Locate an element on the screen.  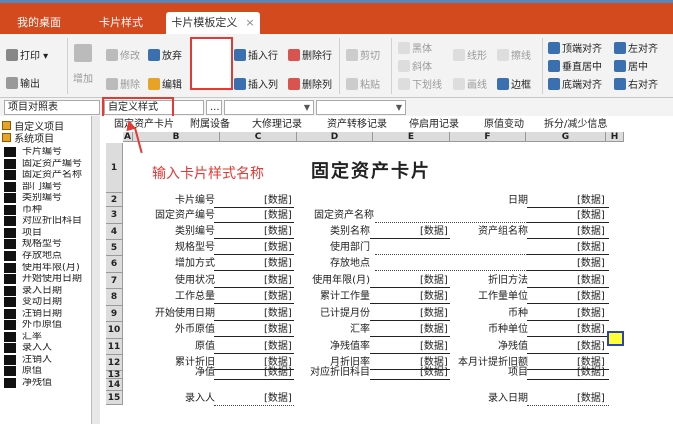
tab-my-desktop: 我的桌面 is located at coordinates (39, 23).